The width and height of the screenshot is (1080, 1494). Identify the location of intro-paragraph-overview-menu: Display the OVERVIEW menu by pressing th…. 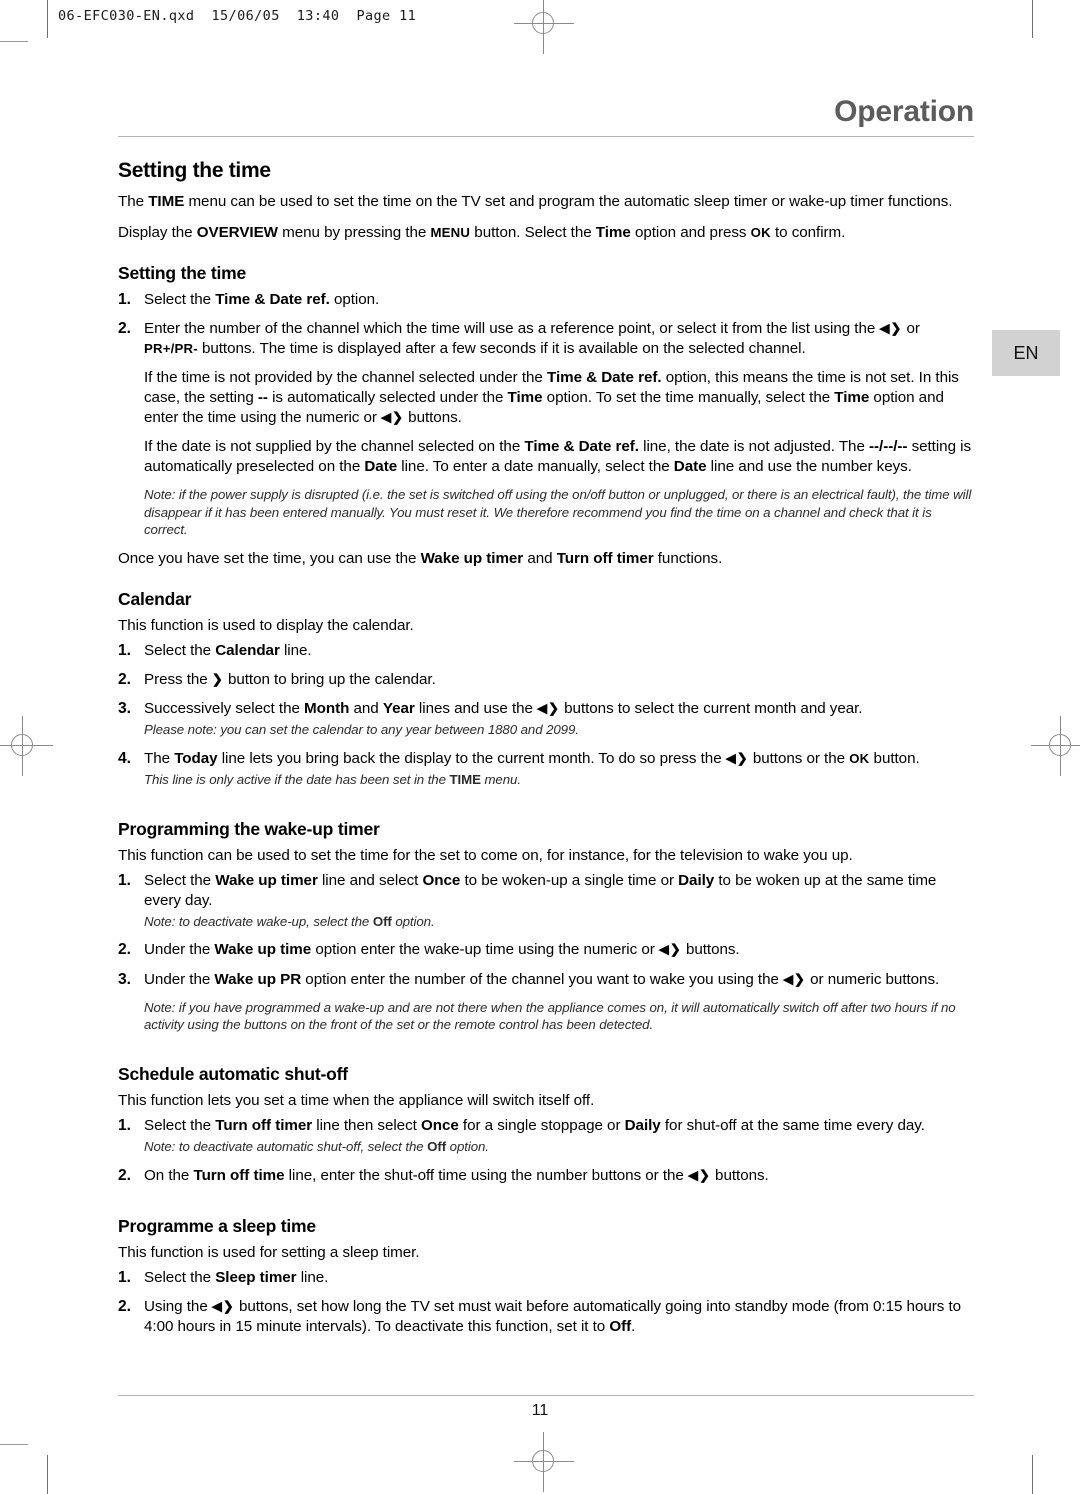
(546, 233).